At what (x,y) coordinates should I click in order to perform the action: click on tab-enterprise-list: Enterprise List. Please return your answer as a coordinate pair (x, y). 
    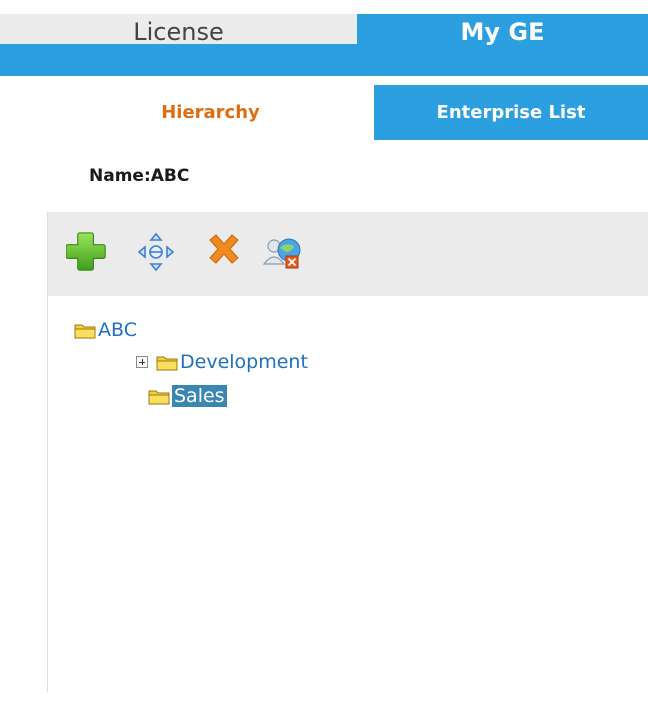
    Looking at the image, I should click on (511, 112).